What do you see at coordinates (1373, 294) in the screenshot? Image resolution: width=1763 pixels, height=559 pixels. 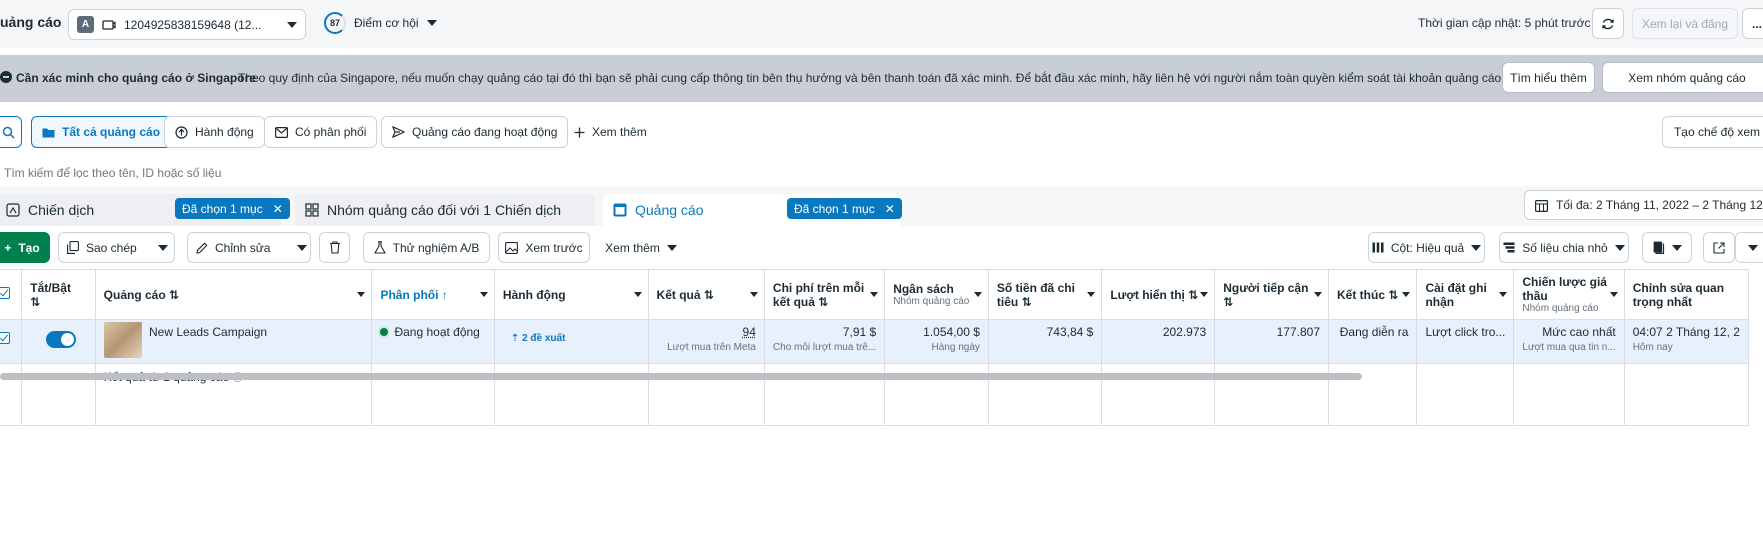 I see `header-ends: Kết thúc ⇅` at bounding box center [1373, 294].